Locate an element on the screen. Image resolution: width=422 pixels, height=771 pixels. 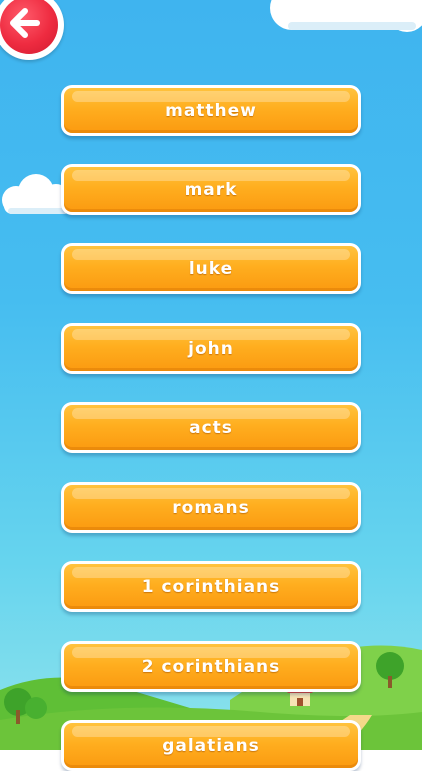
book-label: JOHN is located at coordinates (211, 348).